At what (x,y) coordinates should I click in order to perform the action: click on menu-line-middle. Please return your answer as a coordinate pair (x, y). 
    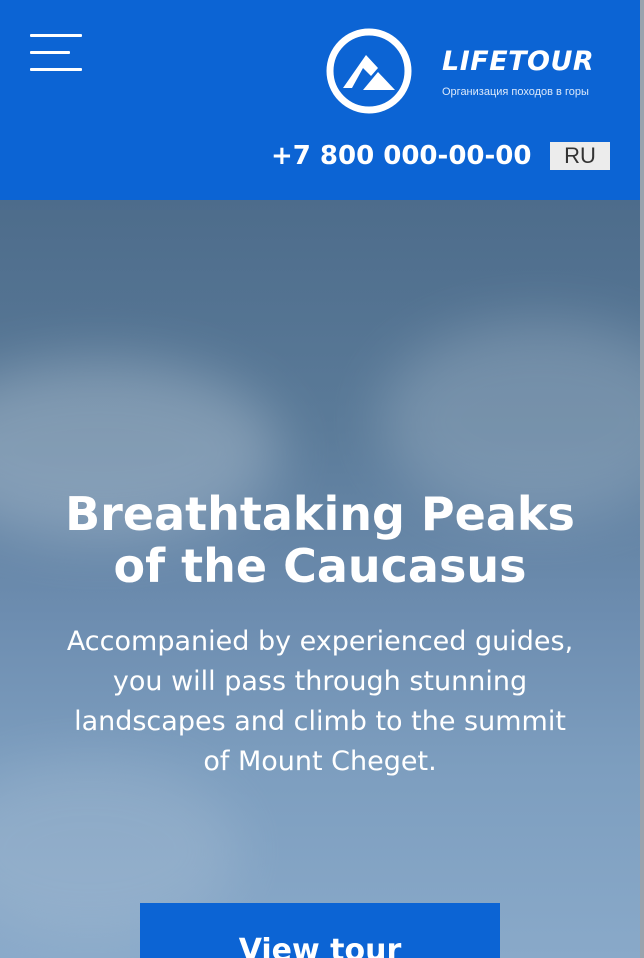
    Looking at the image, I should click on (50, 52).